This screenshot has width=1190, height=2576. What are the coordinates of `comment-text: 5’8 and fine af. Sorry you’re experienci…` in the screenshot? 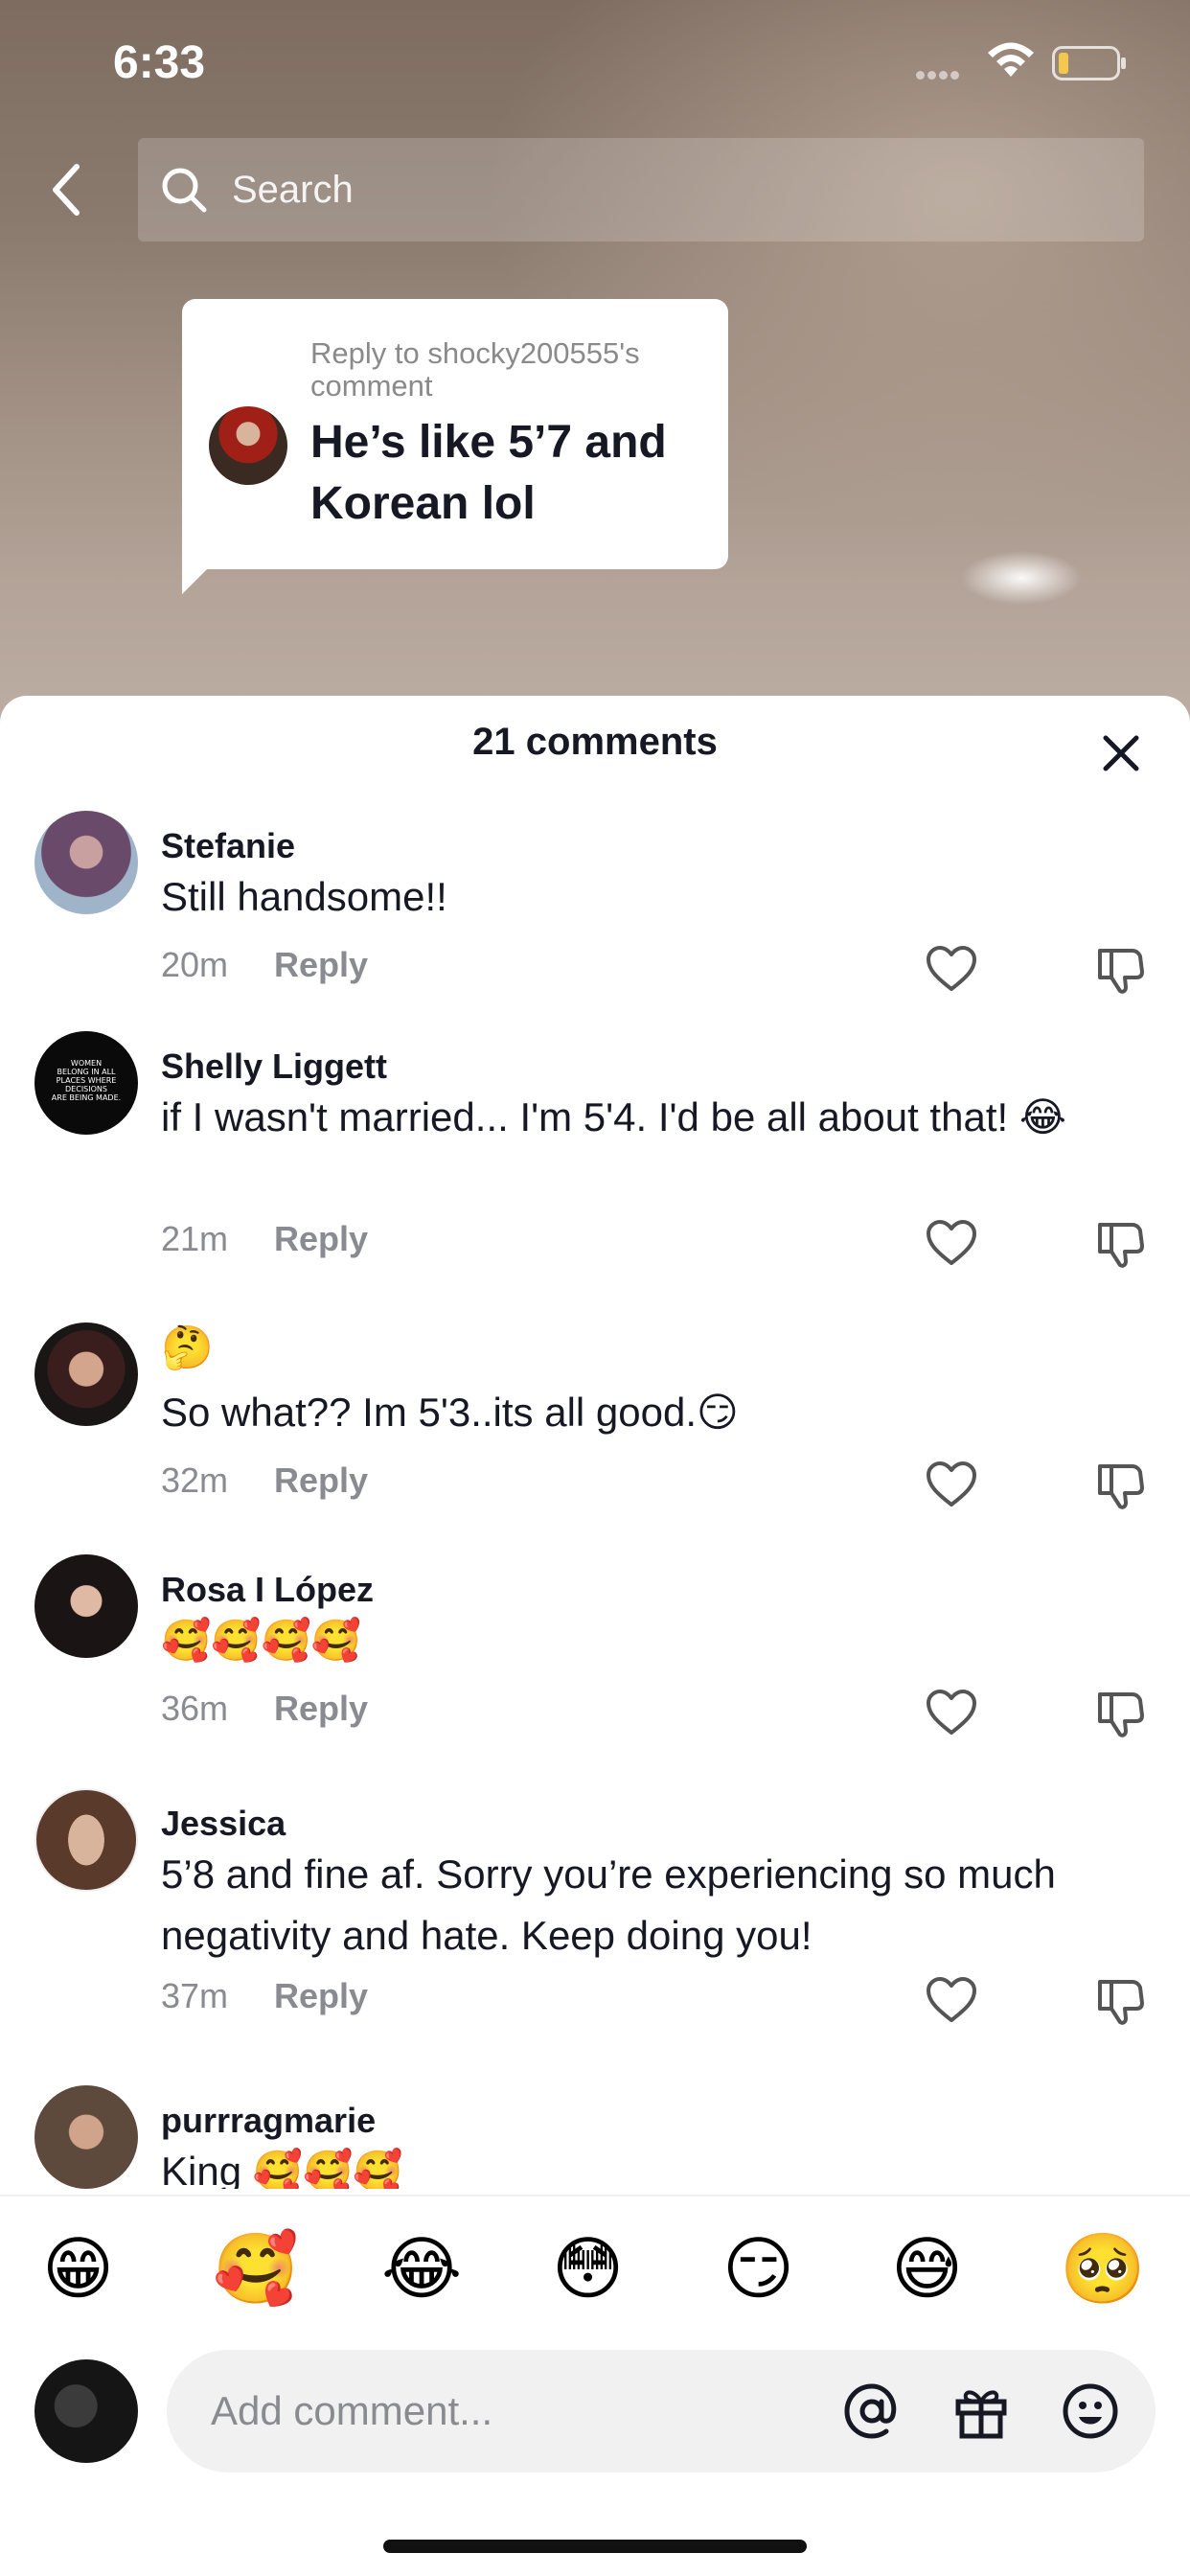 It's located at (608, 1905).